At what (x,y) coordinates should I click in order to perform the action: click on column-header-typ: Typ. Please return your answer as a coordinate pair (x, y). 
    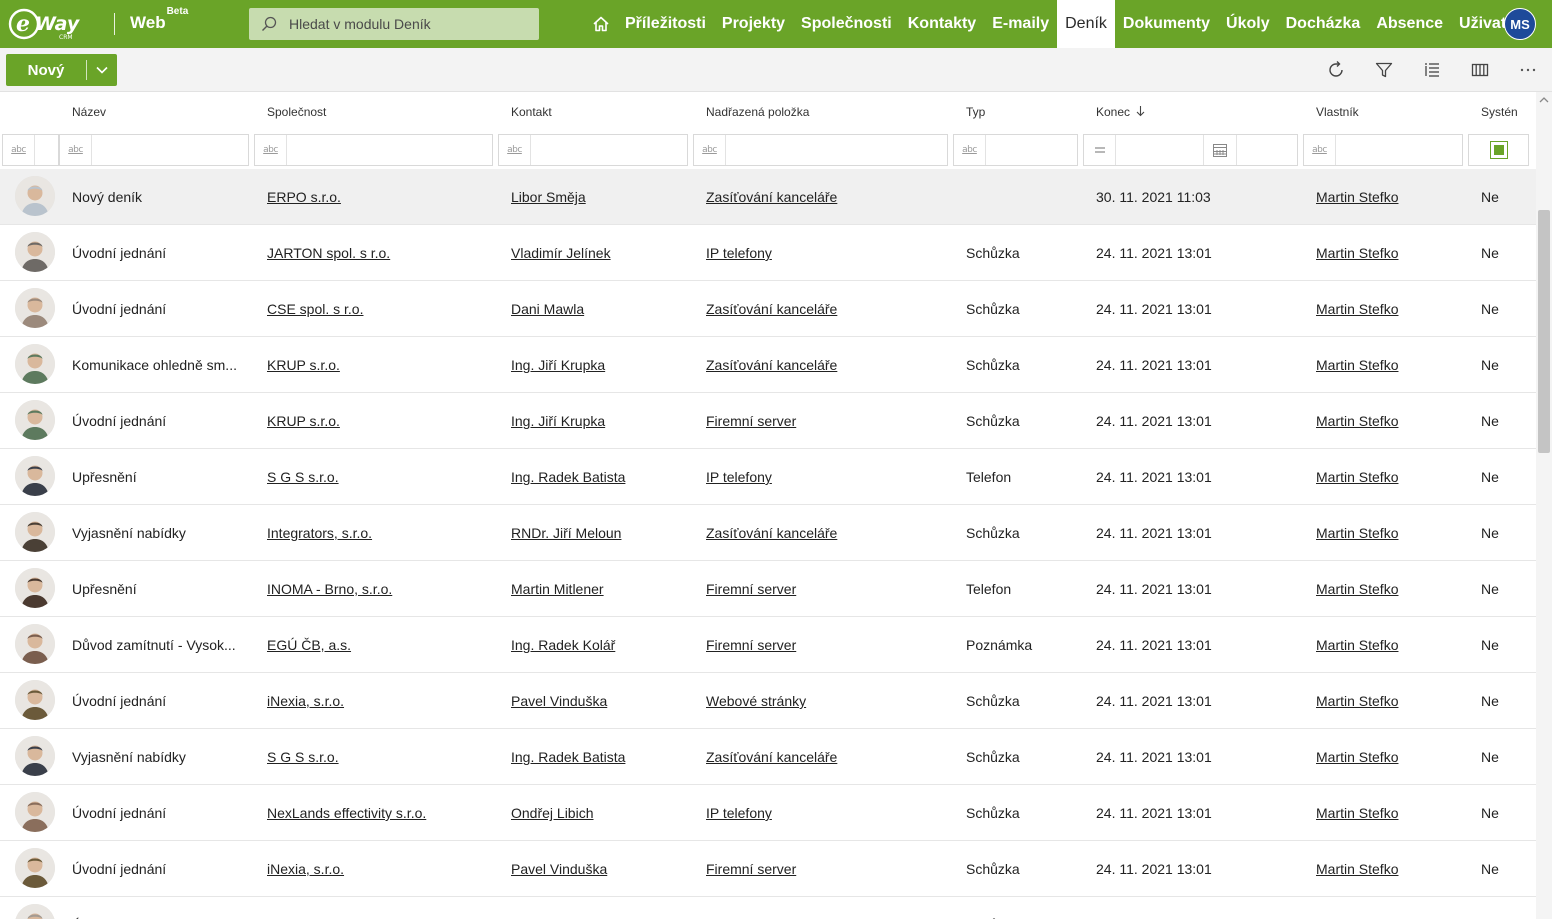
    Looking at the image, I should click on (975, 112).